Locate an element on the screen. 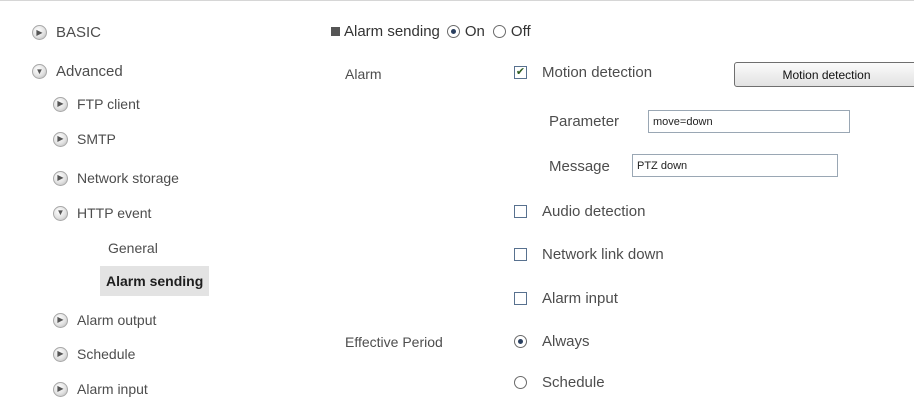  alarm-input-option: Alarm input is located at coordinates (566, 298).